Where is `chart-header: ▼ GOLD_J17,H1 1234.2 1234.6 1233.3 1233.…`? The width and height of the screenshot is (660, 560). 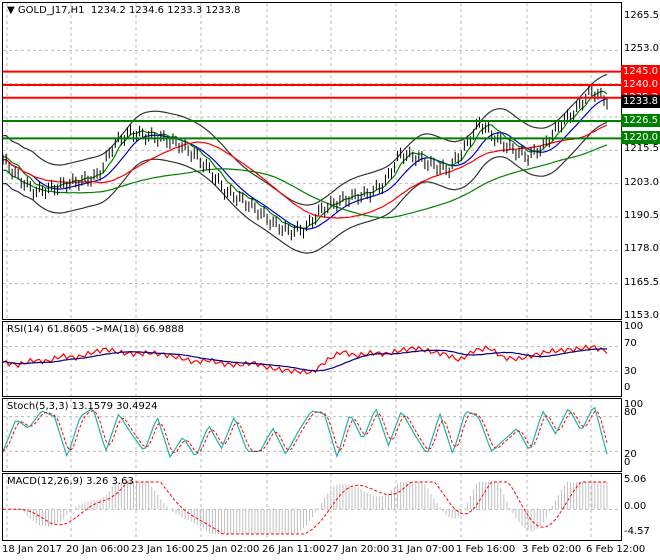 chart-header: ▼ GOLD_J17,H1 1234.2 1234.6 1233.3 1233.… is located at coordinates (123, 10).